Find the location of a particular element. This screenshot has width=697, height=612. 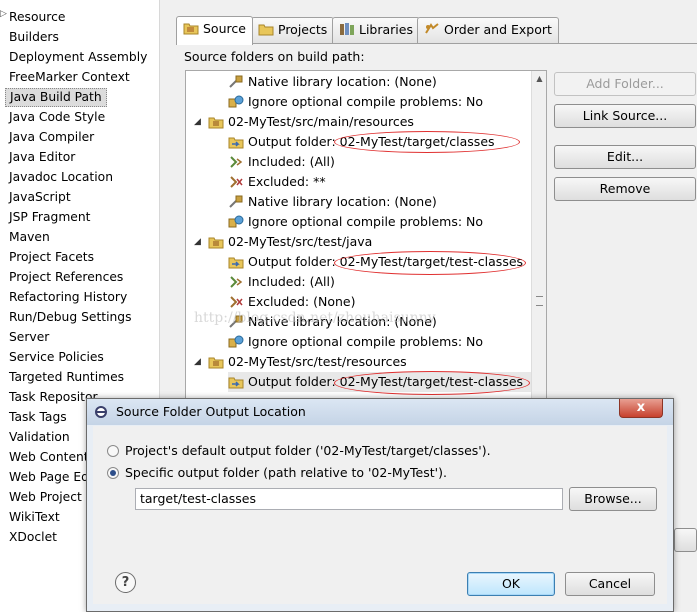

list-item: Task Repositor is located at coordinates (53, 397).